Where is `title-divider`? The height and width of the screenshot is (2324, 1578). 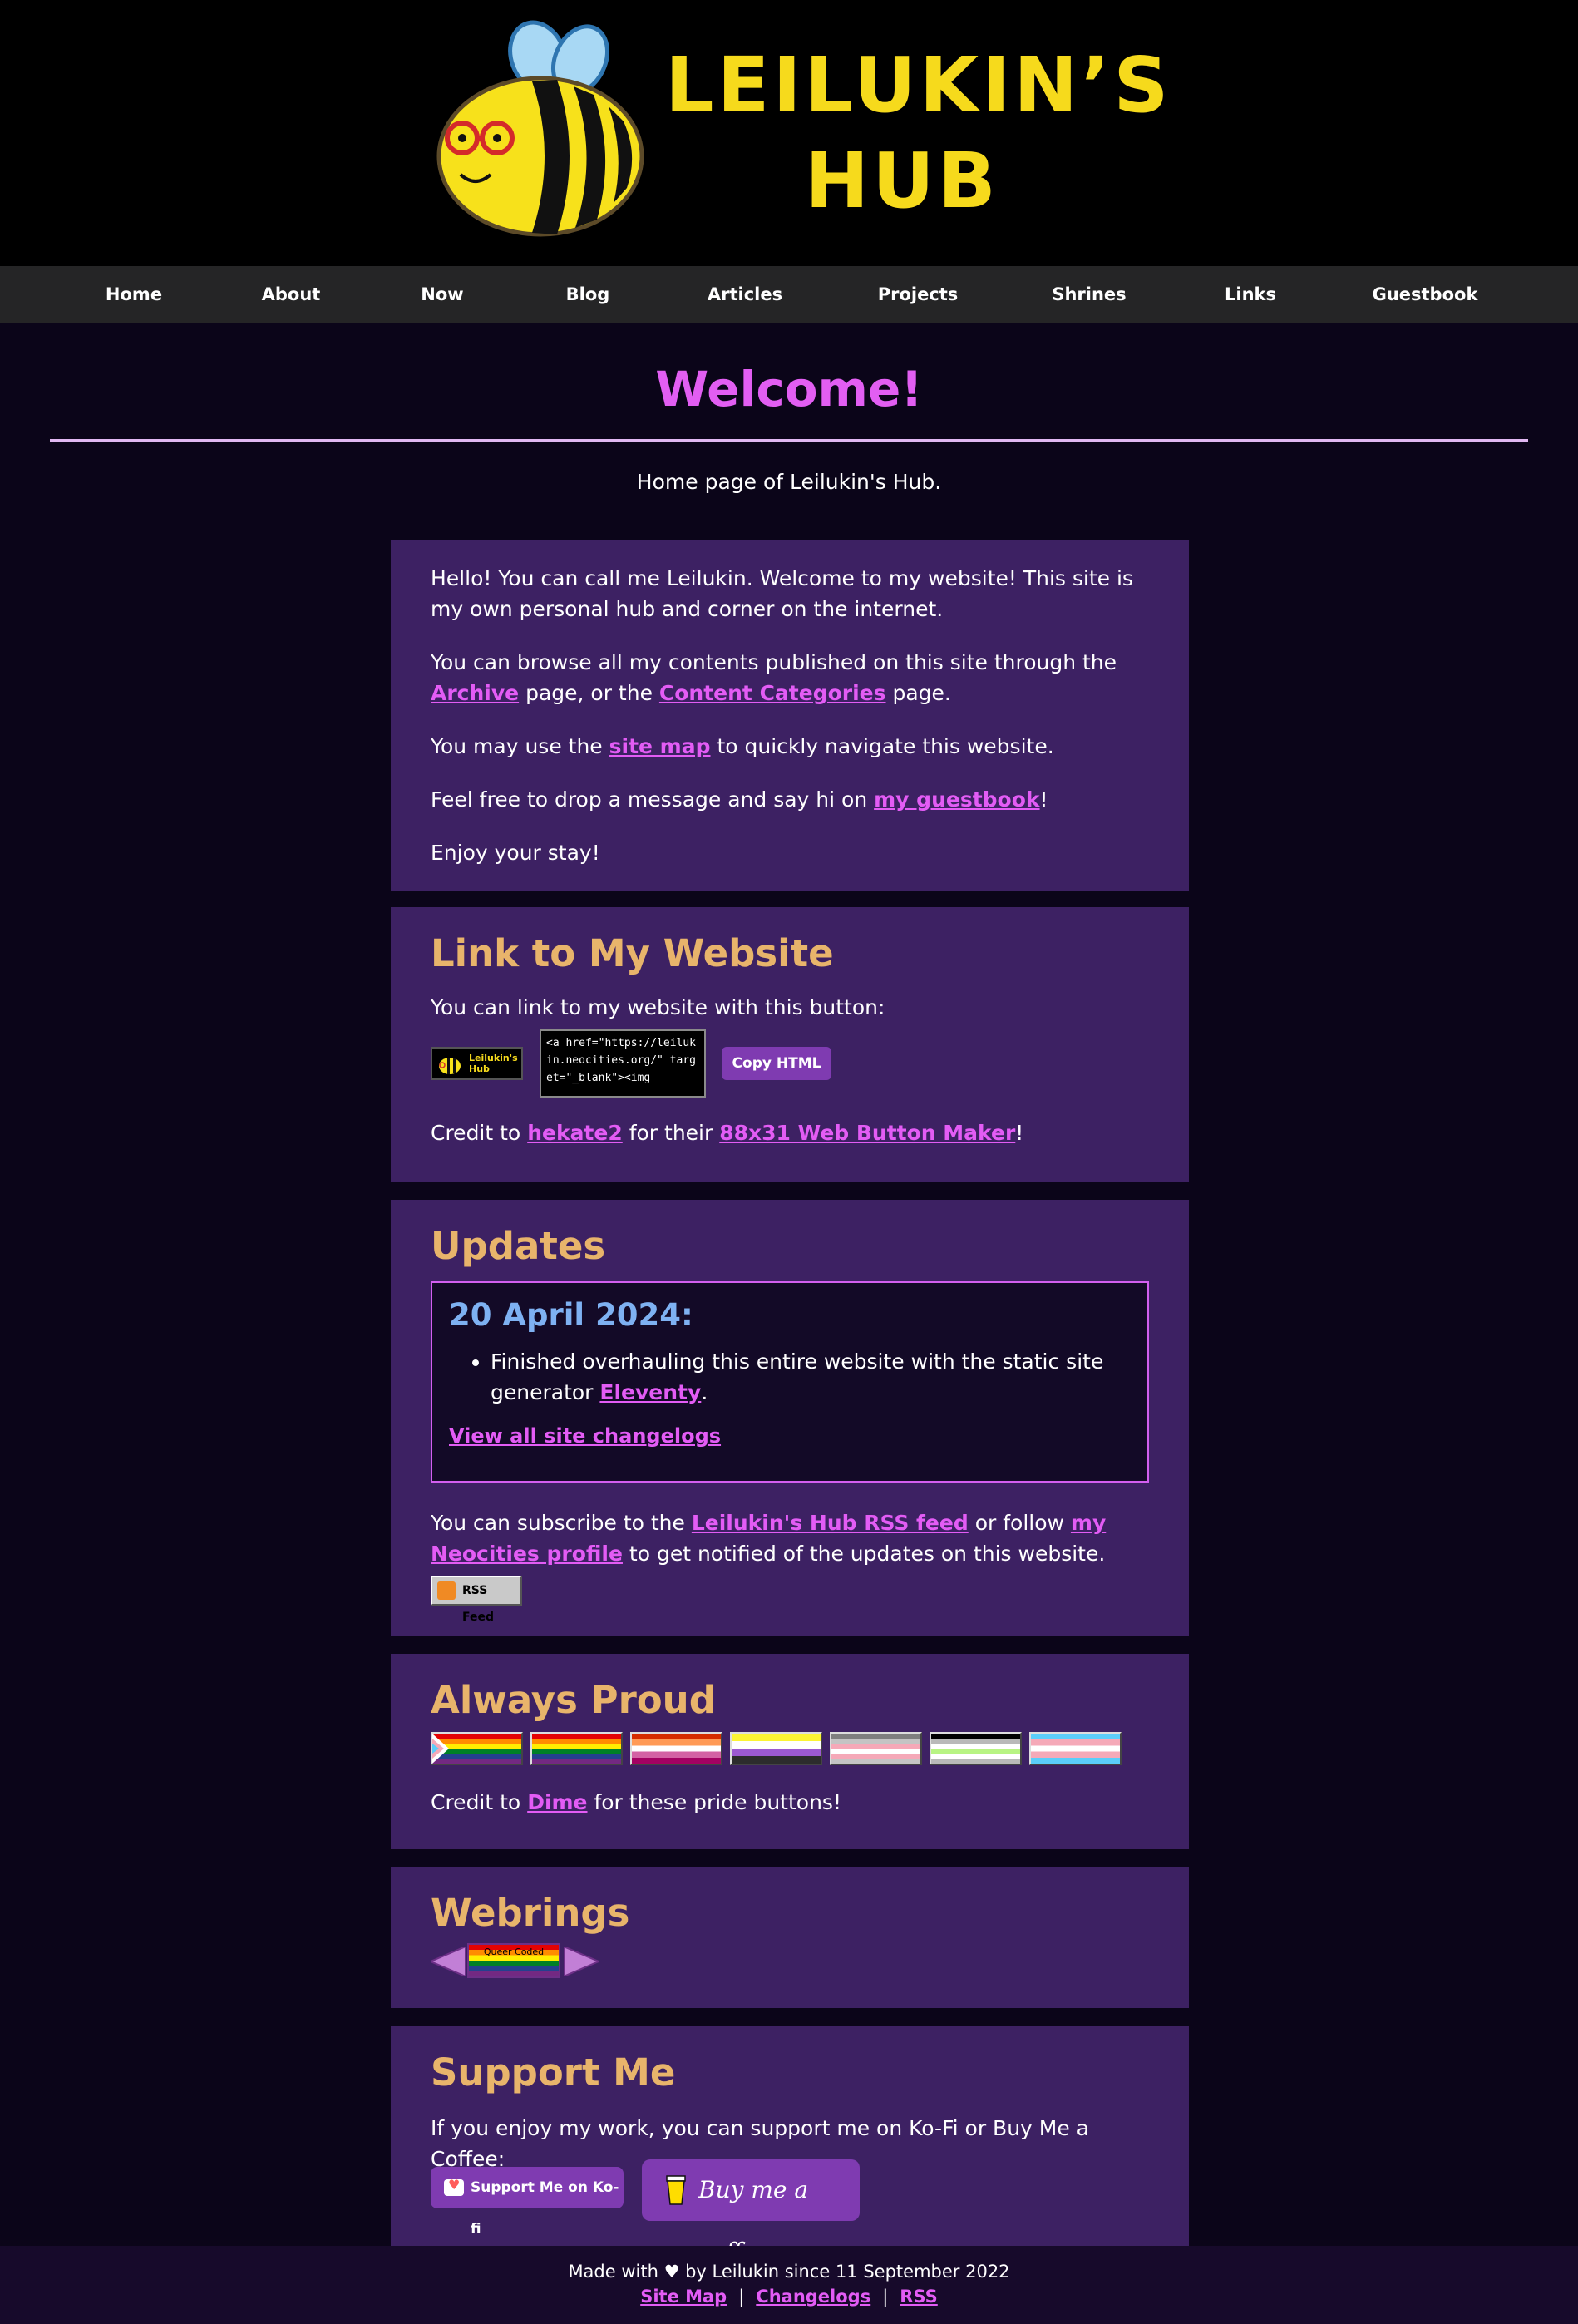
title-divider is located at coordinates (789, 441).